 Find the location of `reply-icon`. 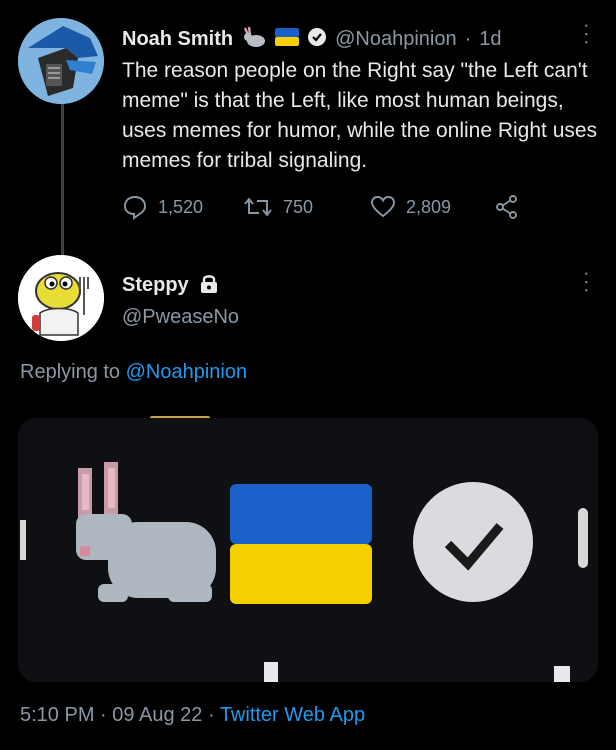

reply-icon is located at coordinates (135, 208).